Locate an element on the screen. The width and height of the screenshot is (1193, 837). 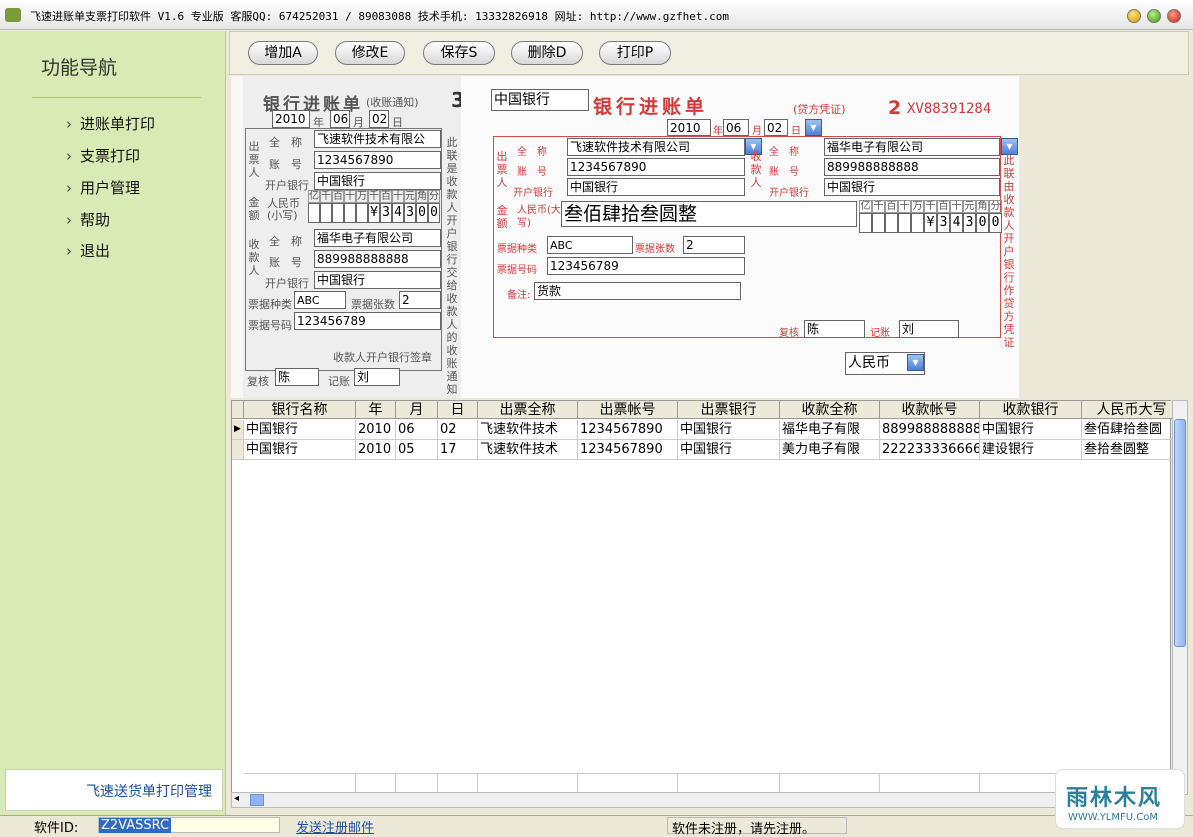
send-register-mail-link: 发送注册邮件 is located at coordinates (335, 826).